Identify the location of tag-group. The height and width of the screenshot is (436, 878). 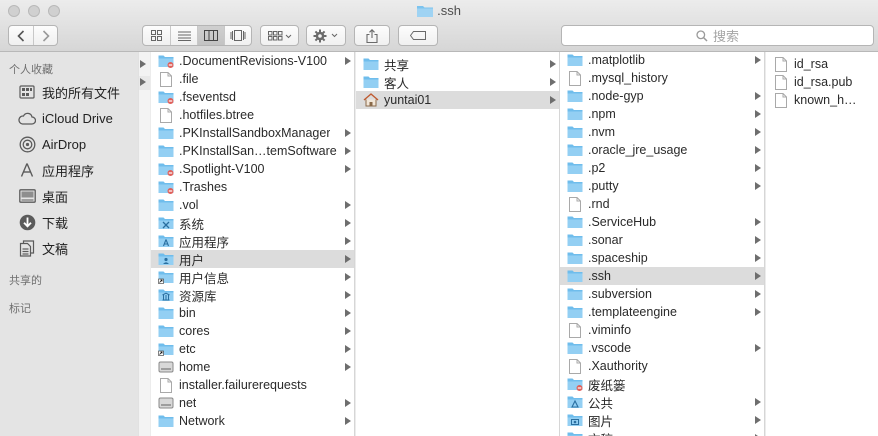
(418, 35).